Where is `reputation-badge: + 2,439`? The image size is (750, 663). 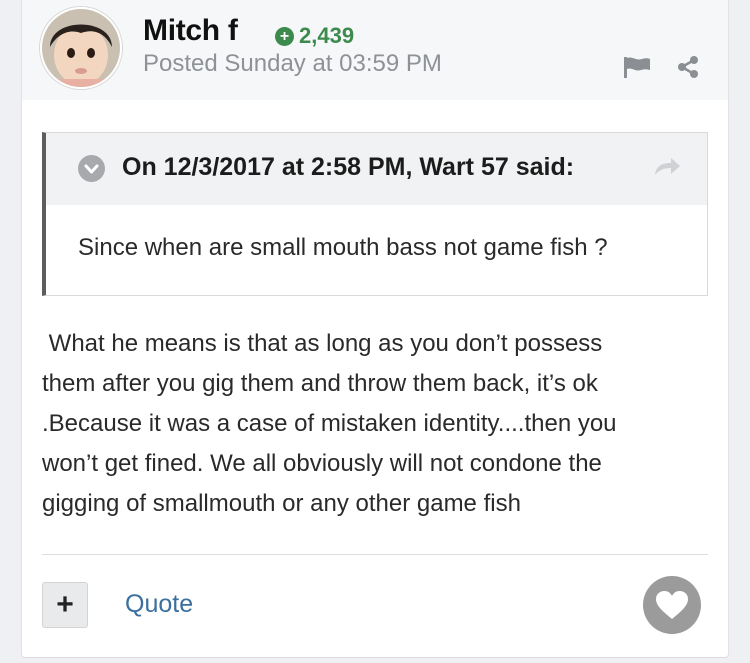 reputation-badge: + 2,439 is located at coordinates (314, 36).